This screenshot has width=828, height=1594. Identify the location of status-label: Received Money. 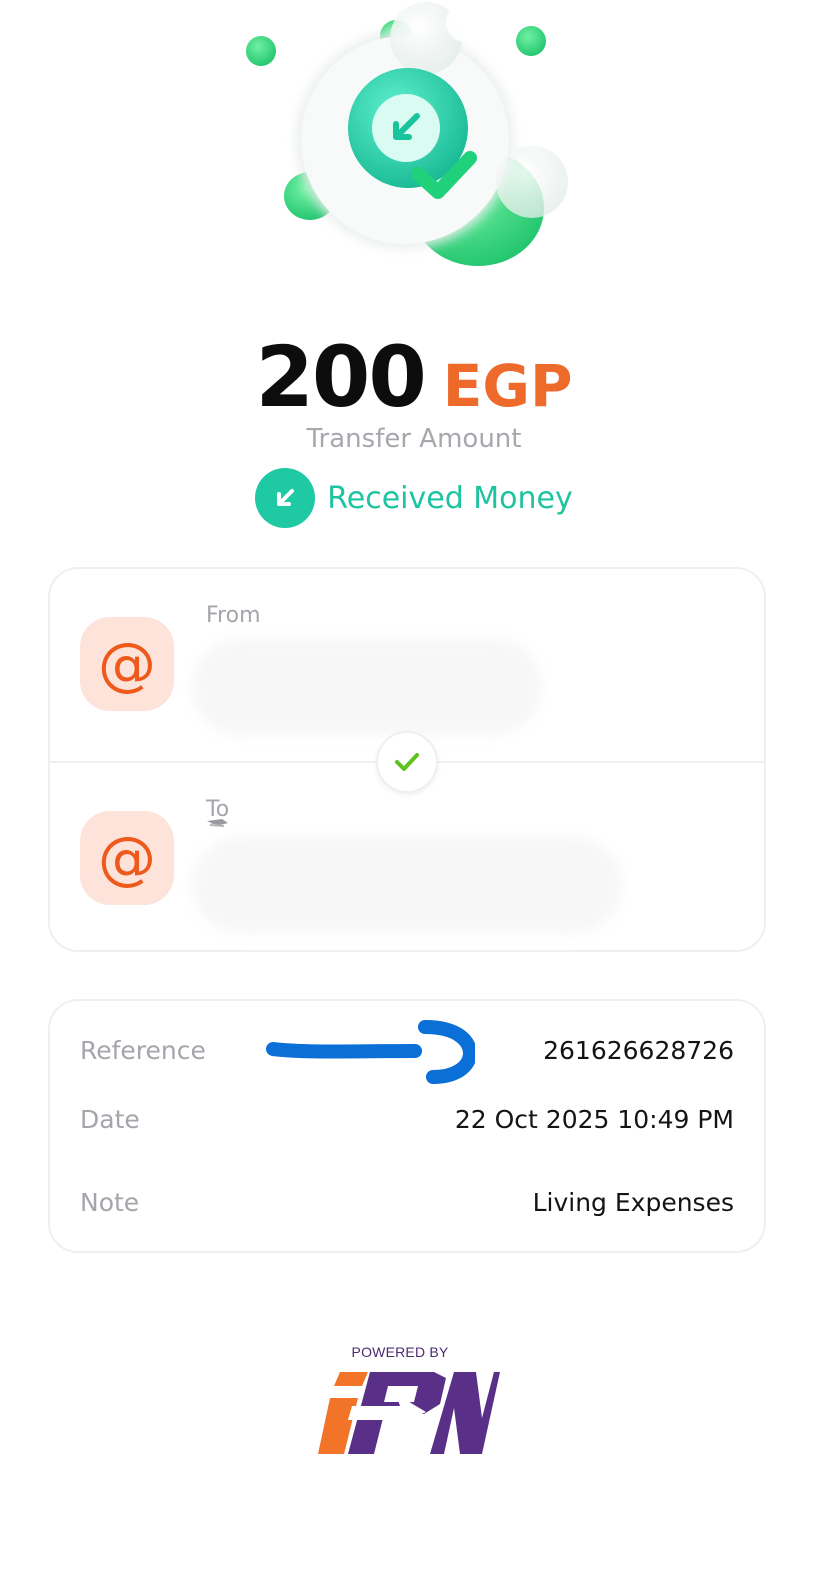
(450, 498).